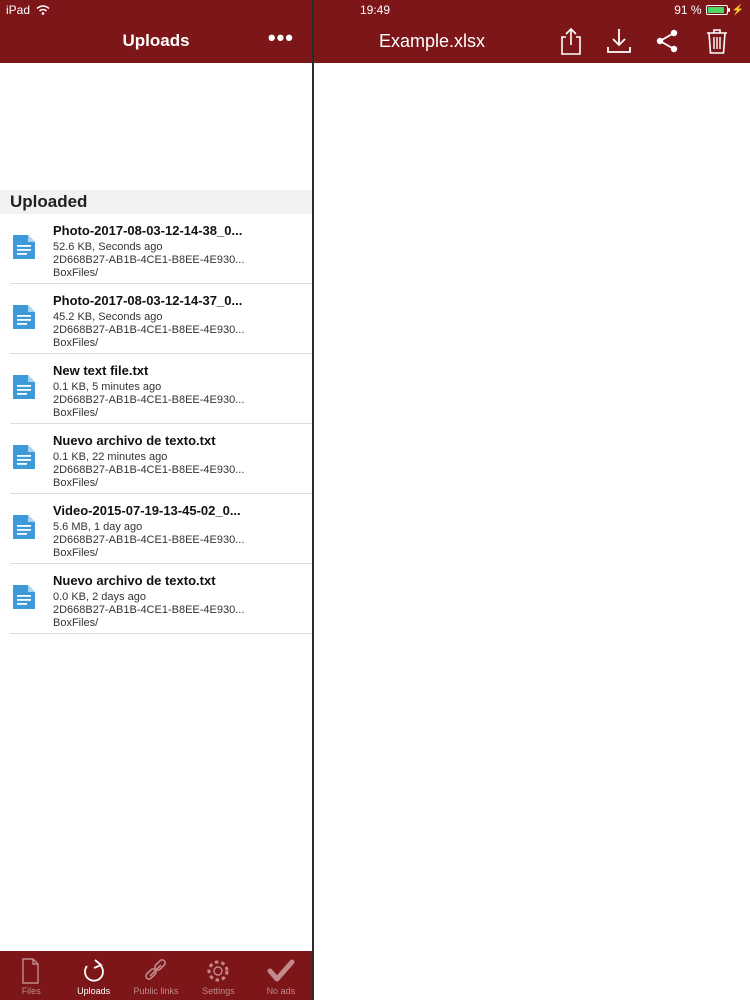  Describe the element at coordinates (281, 38) in the screenshot. I see `more-options-button: •••` at that location.